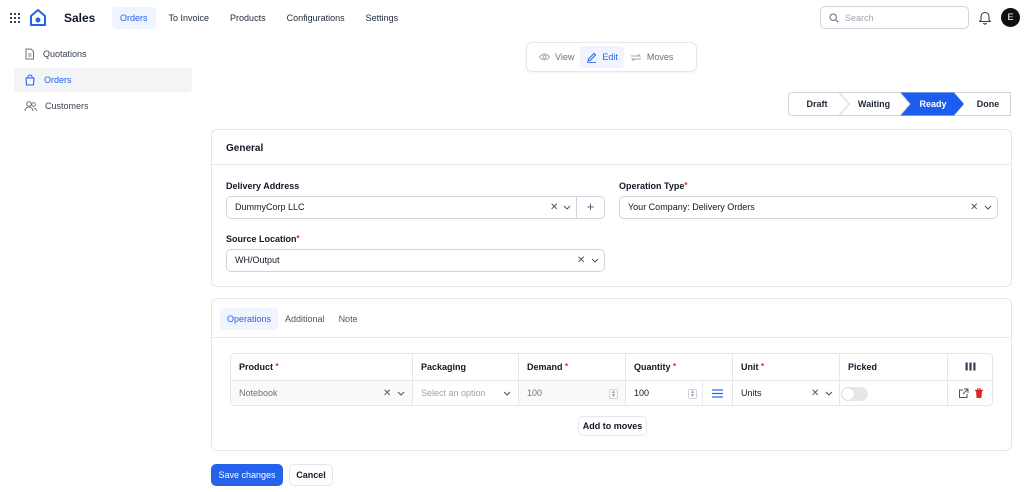 The width and height of the screenshot is (1024, 492). I want to click on search-placeholder: Search, so click(859, 17).